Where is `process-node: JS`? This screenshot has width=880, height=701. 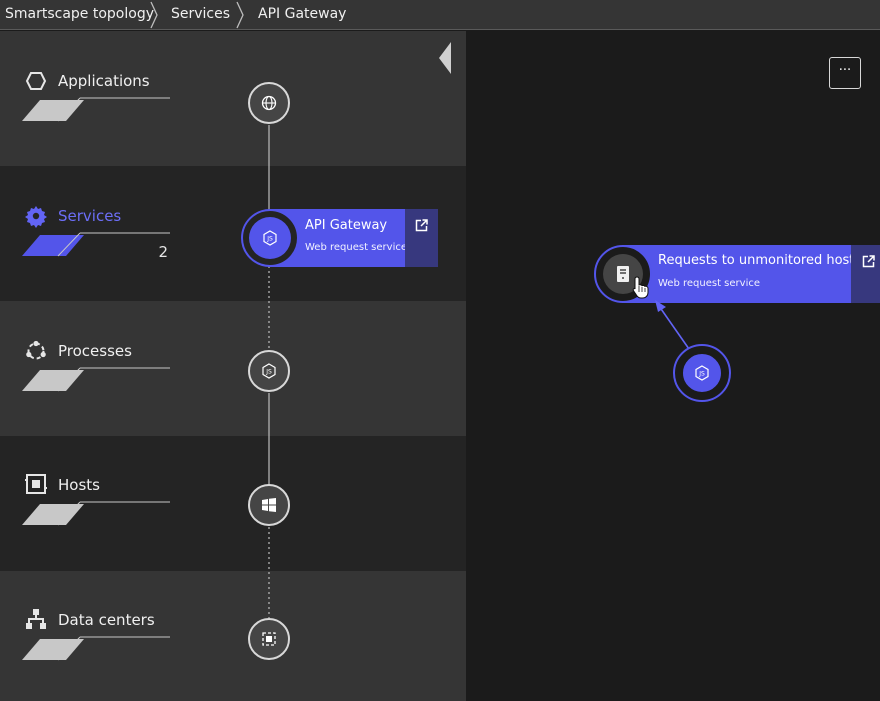
process-node: JS is located at coordinates (269, 371).